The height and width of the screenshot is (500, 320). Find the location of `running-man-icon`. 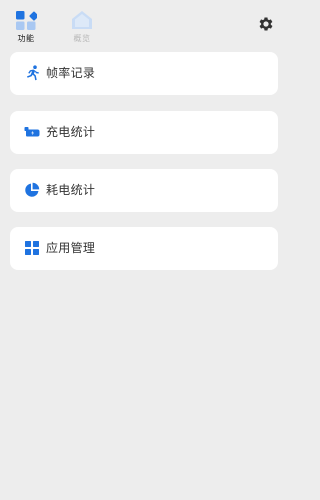

running-man-icon is located at coordinates (33, 73).